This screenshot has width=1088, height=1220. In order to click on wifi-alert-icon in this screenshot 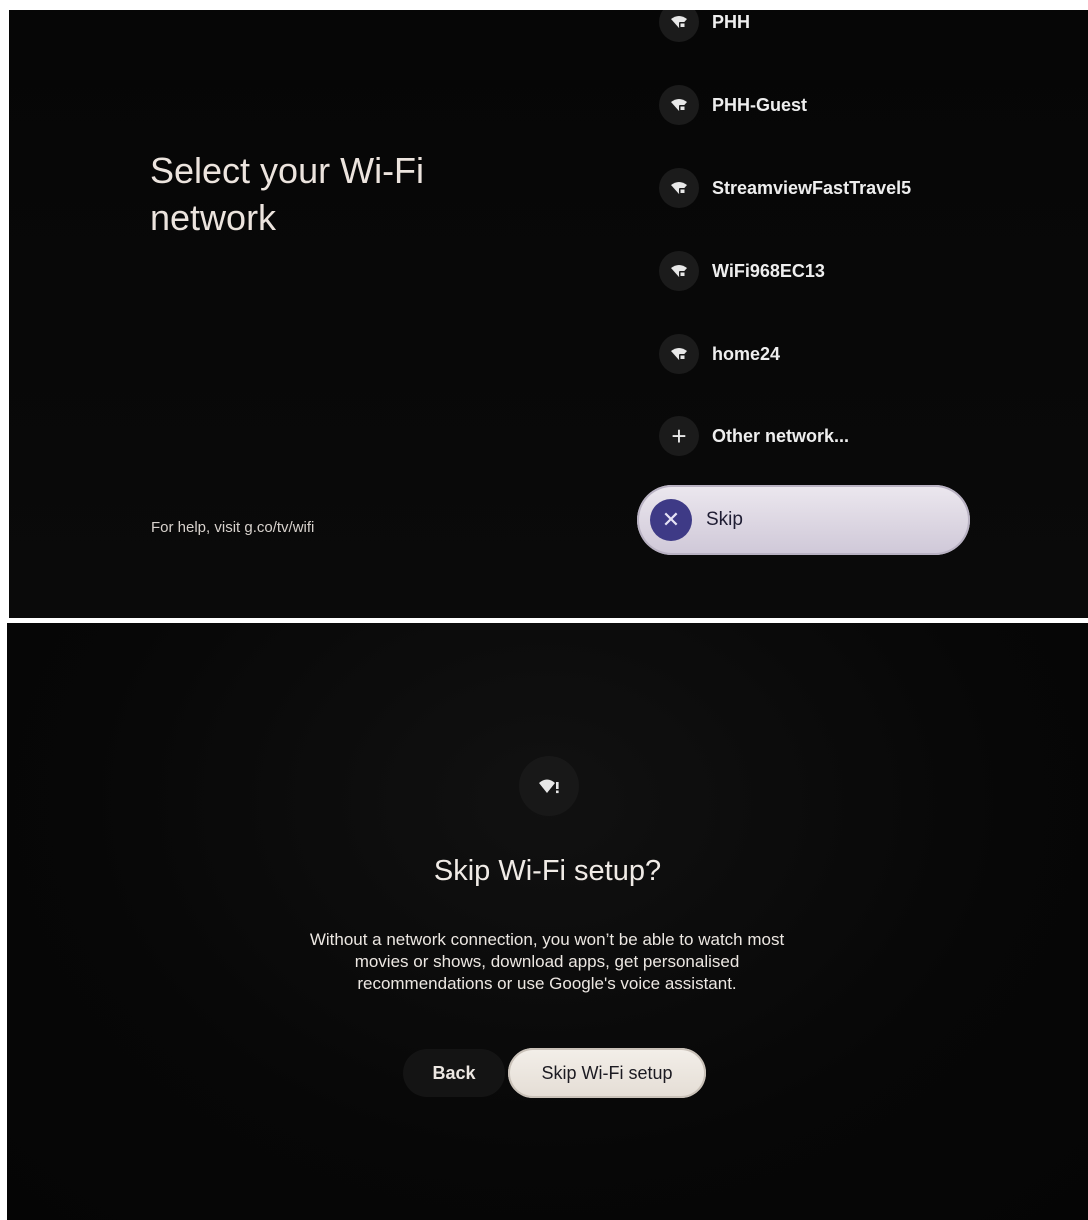, I will do `click(549, 786)`.